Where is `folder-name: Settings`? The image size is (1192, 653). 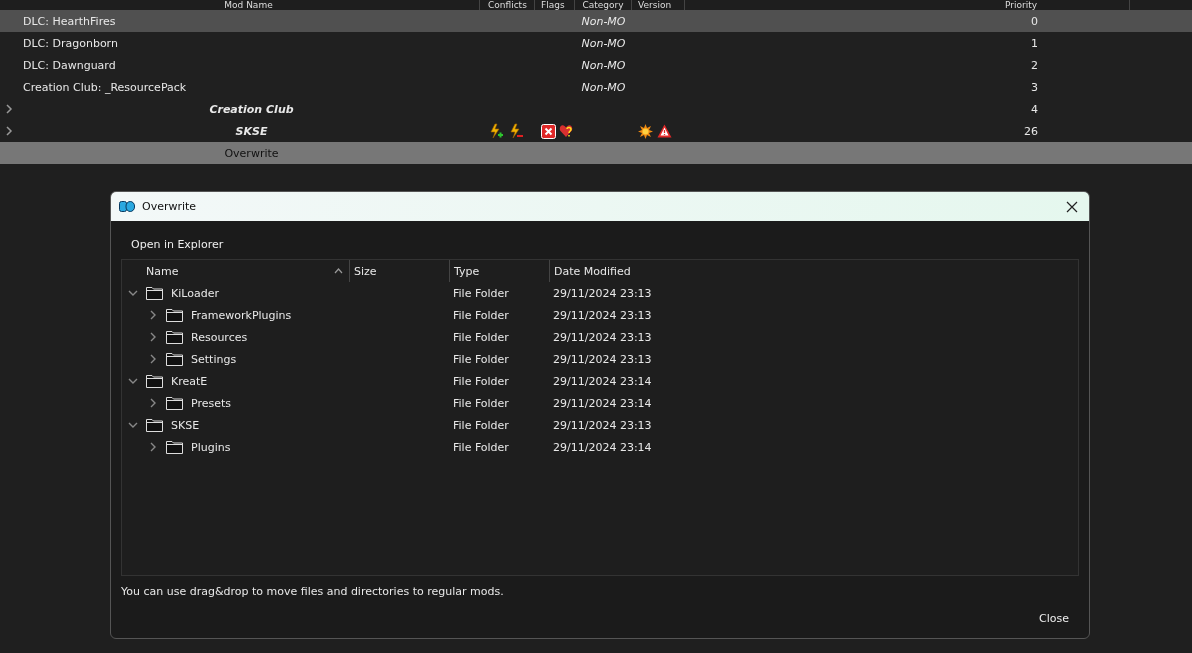 folder-name: Settings is located at coordinates (214, 359).